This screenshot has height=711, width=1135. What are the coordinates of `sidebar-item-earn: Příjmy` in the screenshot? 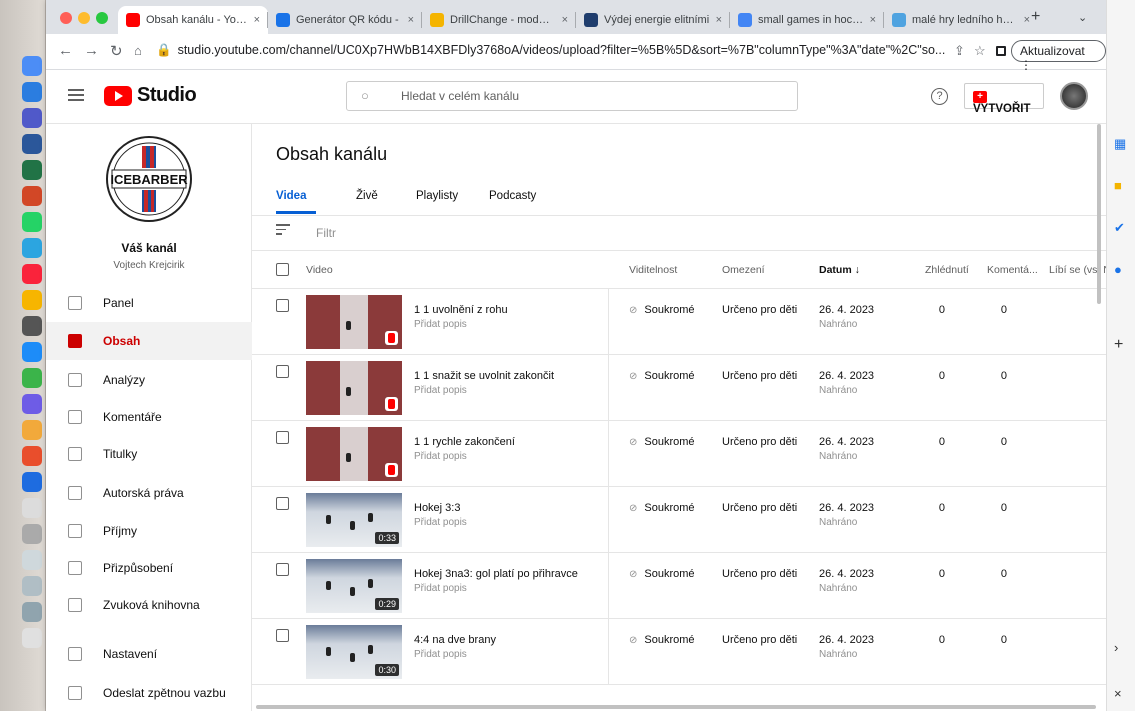 It's located at (149, 531).